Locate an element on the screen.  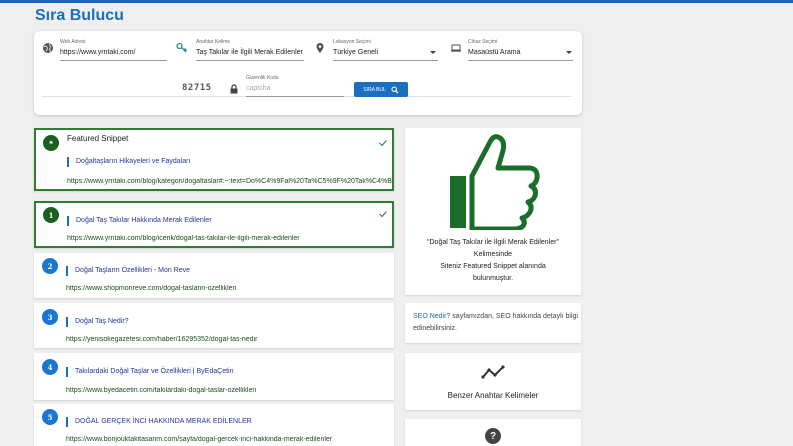
location-label: Lokasyon Seçimi is located at coordinates (352, 42).